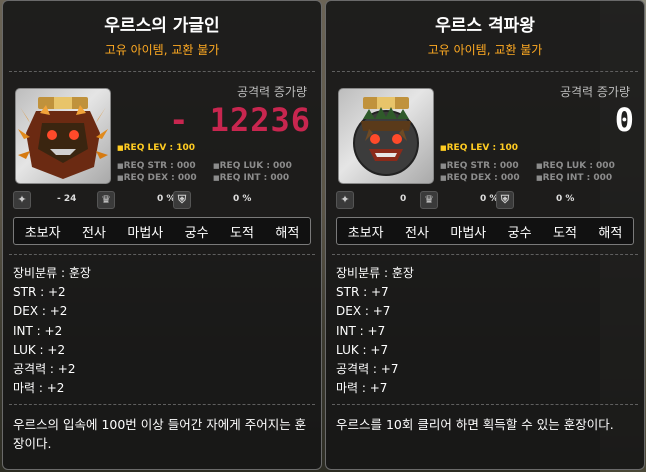 The image size is (646, 472). I want to click on stat-line: DEX : +2, so click(40, 311).